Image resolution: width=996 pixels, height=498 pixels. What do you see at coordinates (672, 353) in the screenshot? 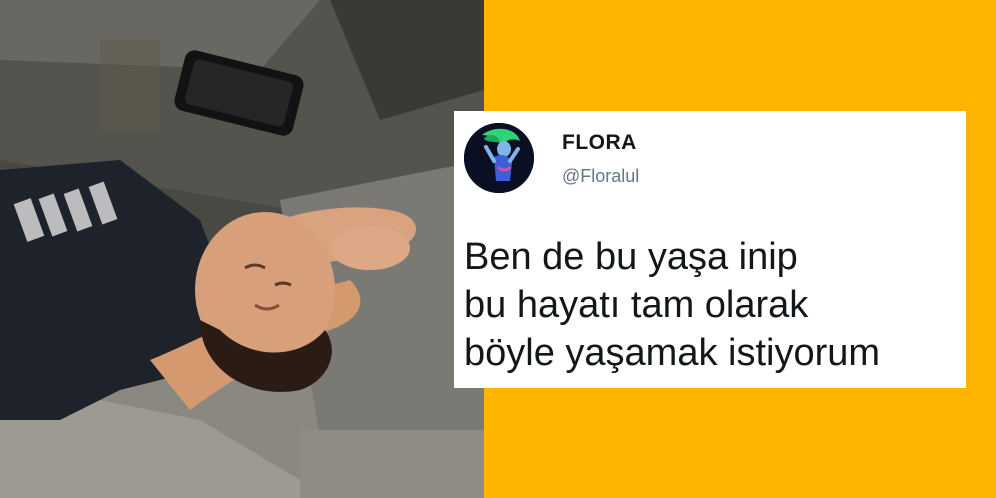
I see `tweet-text-line: böyle yaşamak istiyorum` at bounding box center [672, 353].